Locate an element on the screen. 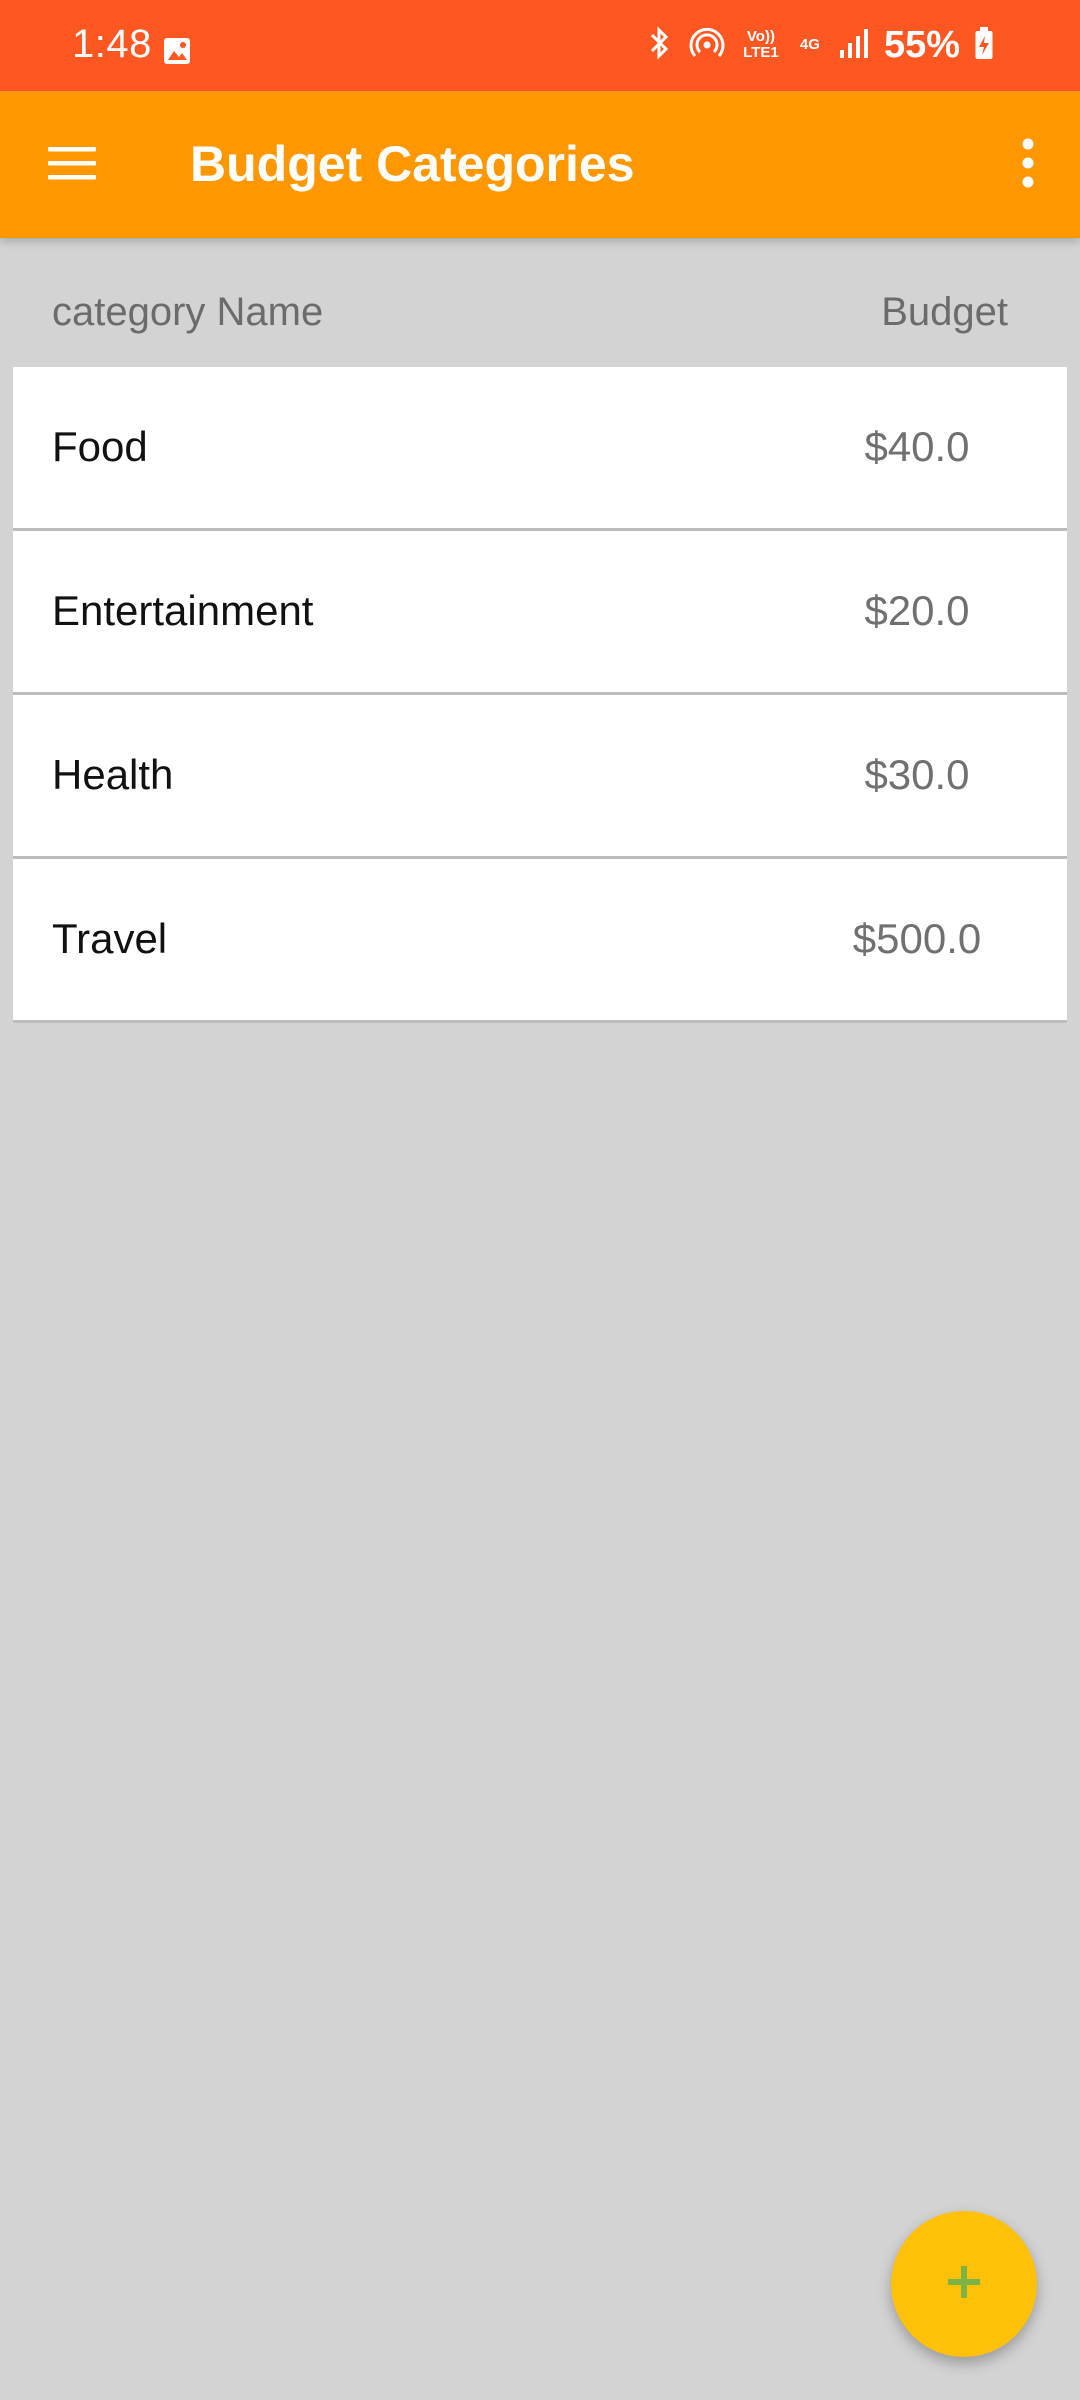 The height and width of the screenshot is (2400, 1080). category-name: Food is located at coordinates (100, 446).